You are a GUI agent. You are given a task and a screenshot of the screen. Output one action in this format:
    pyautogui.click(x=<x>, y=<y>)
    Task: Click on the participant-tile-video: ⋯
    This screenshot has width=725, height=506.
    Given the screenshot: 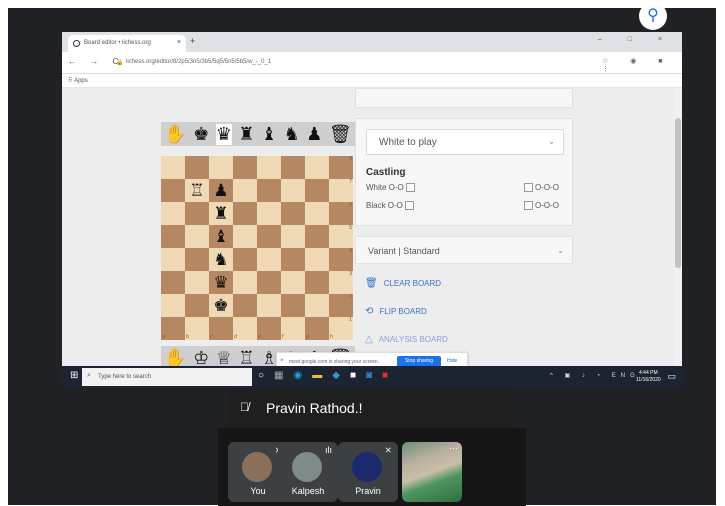 What is the action you would take?
    pyautogui.click(x=432, y=472)
    